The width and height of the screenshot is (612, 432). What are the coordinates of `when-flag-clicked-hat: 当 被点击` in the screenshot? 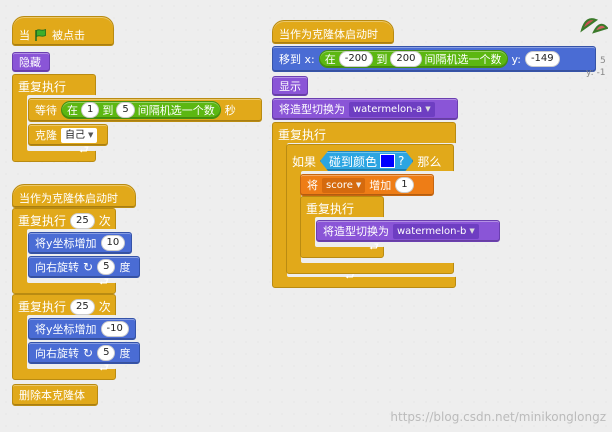 It's located at (63, 31).